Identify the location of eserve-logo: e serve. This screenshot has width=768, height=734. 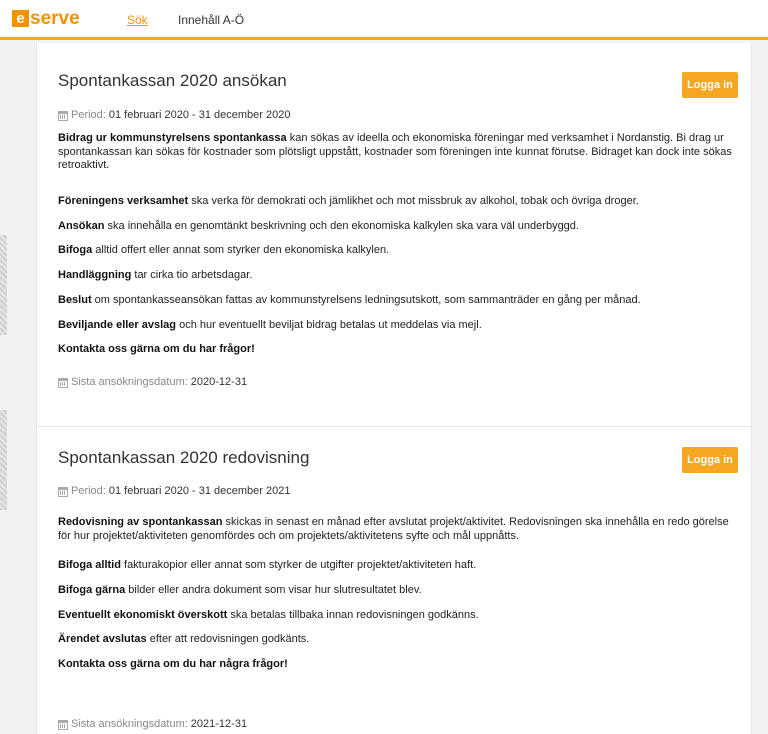
(46, 18).